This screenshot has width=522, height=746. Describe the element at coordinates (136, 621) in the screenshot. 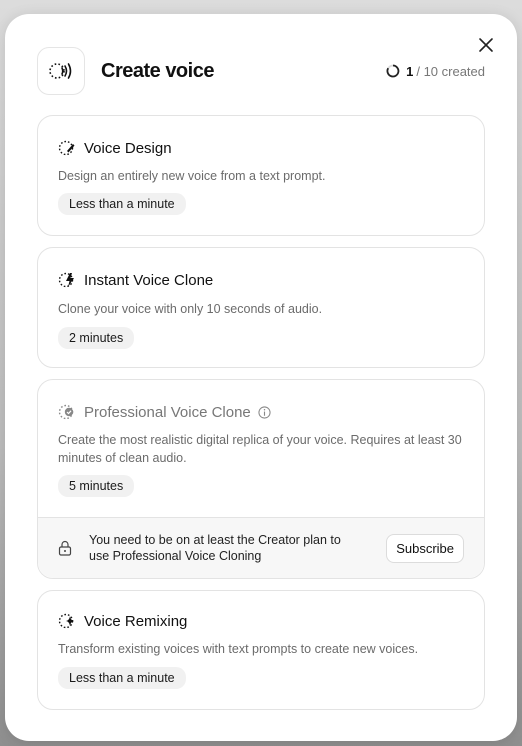

I see `card-title: Voice Remixing` at that location.